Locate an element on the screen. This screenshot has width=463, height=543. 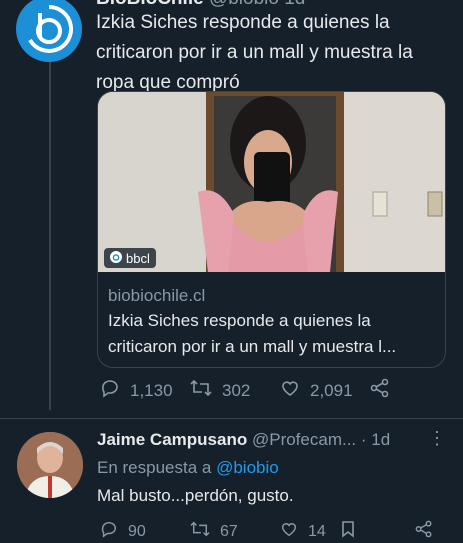
reply-header: Jaime Campusano @Profecam... · 1d is located at coordinates (243, 440).